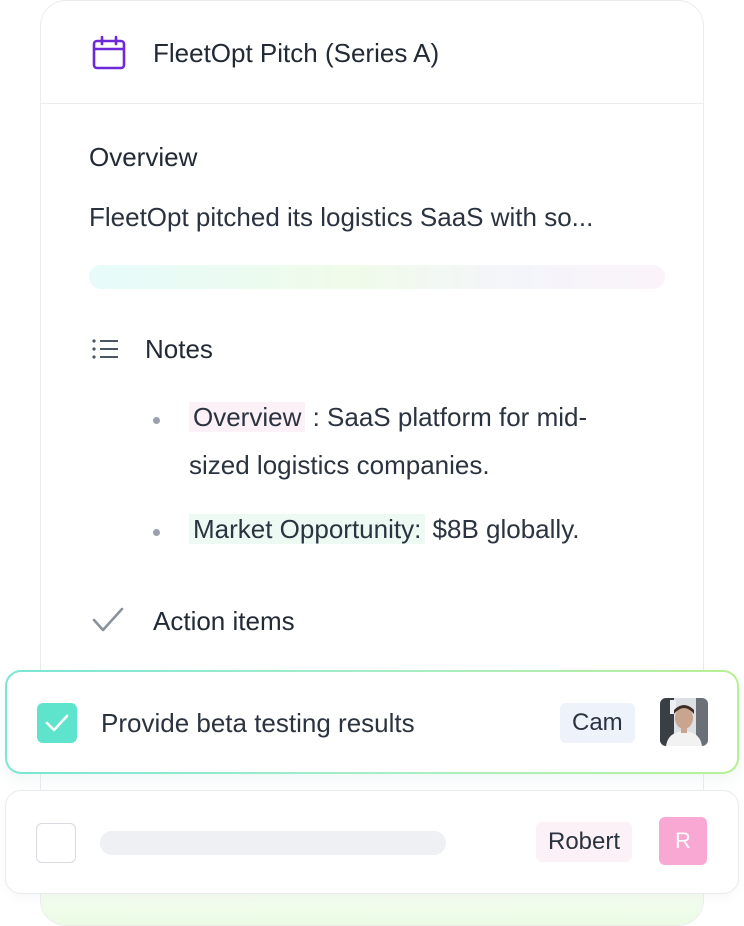 The height and width of the screenshot is (926, 744). Describe the element at coordinates (273, 843) in the screenshot. I see `action-item-text-placeholder` at that location.